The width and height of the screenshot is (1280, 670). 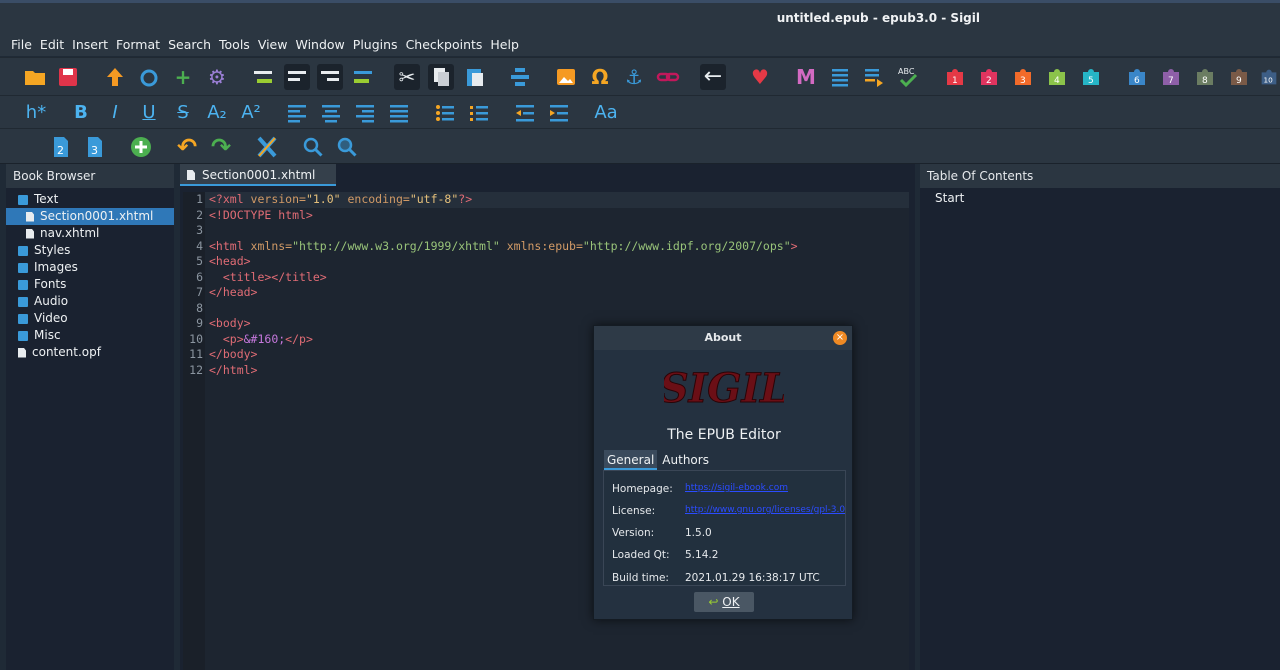 What do you see at coordinates (95, 147) in the screenshot?
I see `heading-3-icon: 3` at bounding box center [95, 147].